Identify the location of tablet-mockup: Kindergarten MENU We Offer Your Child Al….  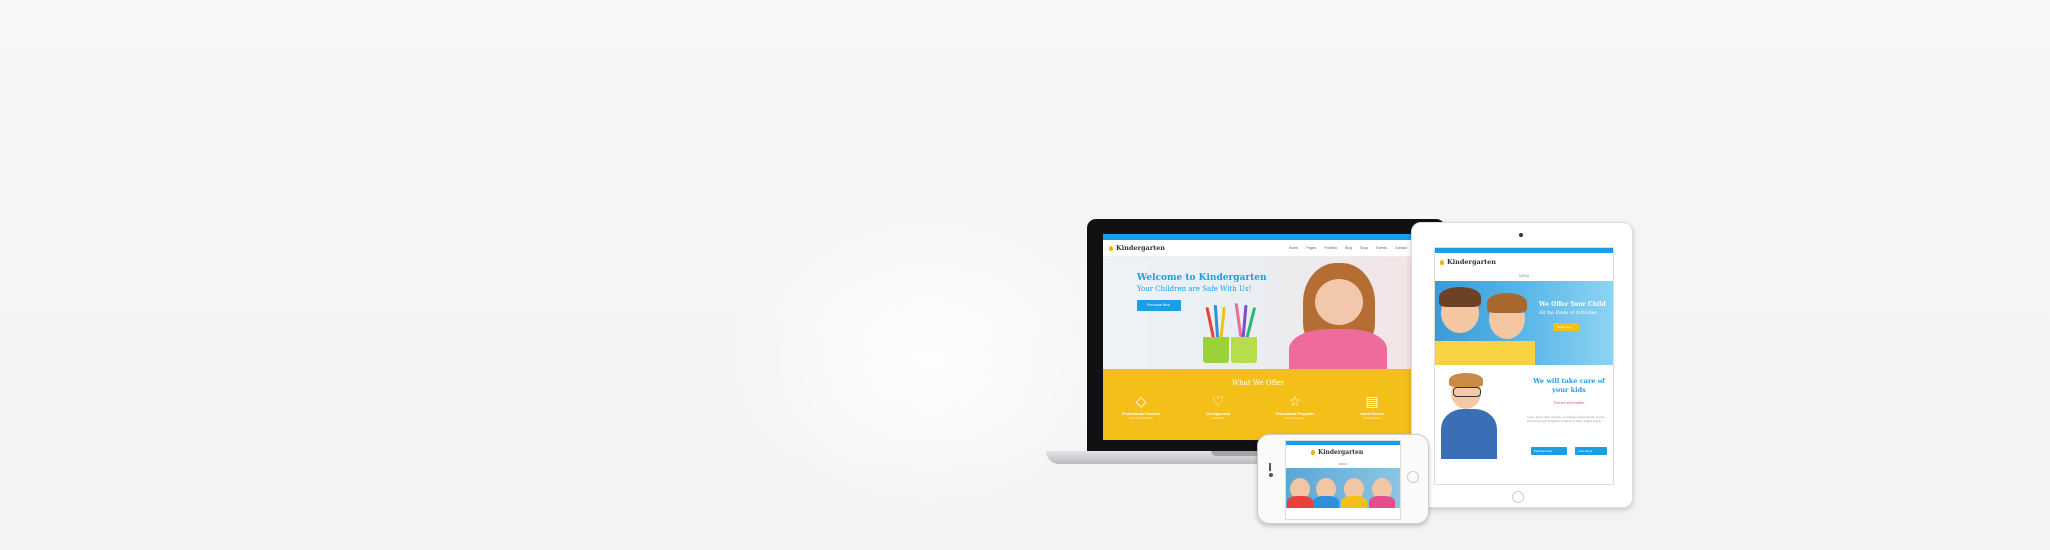
(1522, 365).